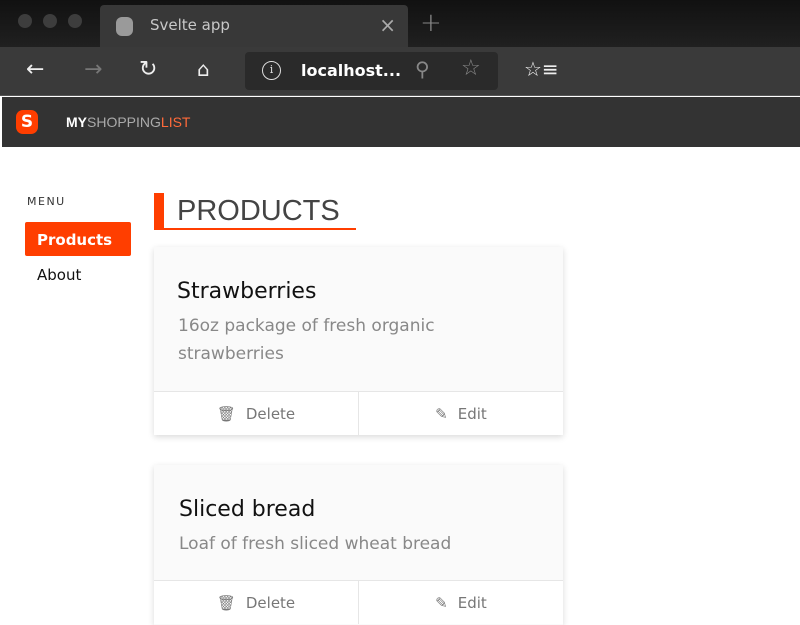 Image resolution: width=800 pixels, height=625 pixels. What do you see at coordinates (76, 122) in the screenshot?
I see `brand-my: MY` at bounding box center [76, 122].